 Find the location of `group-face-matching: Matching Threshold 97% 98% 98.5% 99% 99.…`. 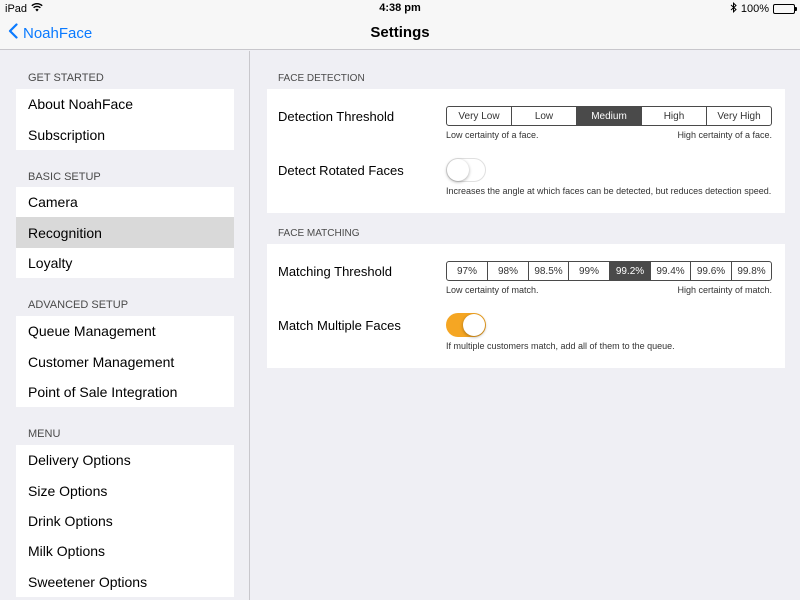

group-face-matching: Matching Threshold 97% 98% 98.5% 99% 99.… is located at coordinates (526, 306).